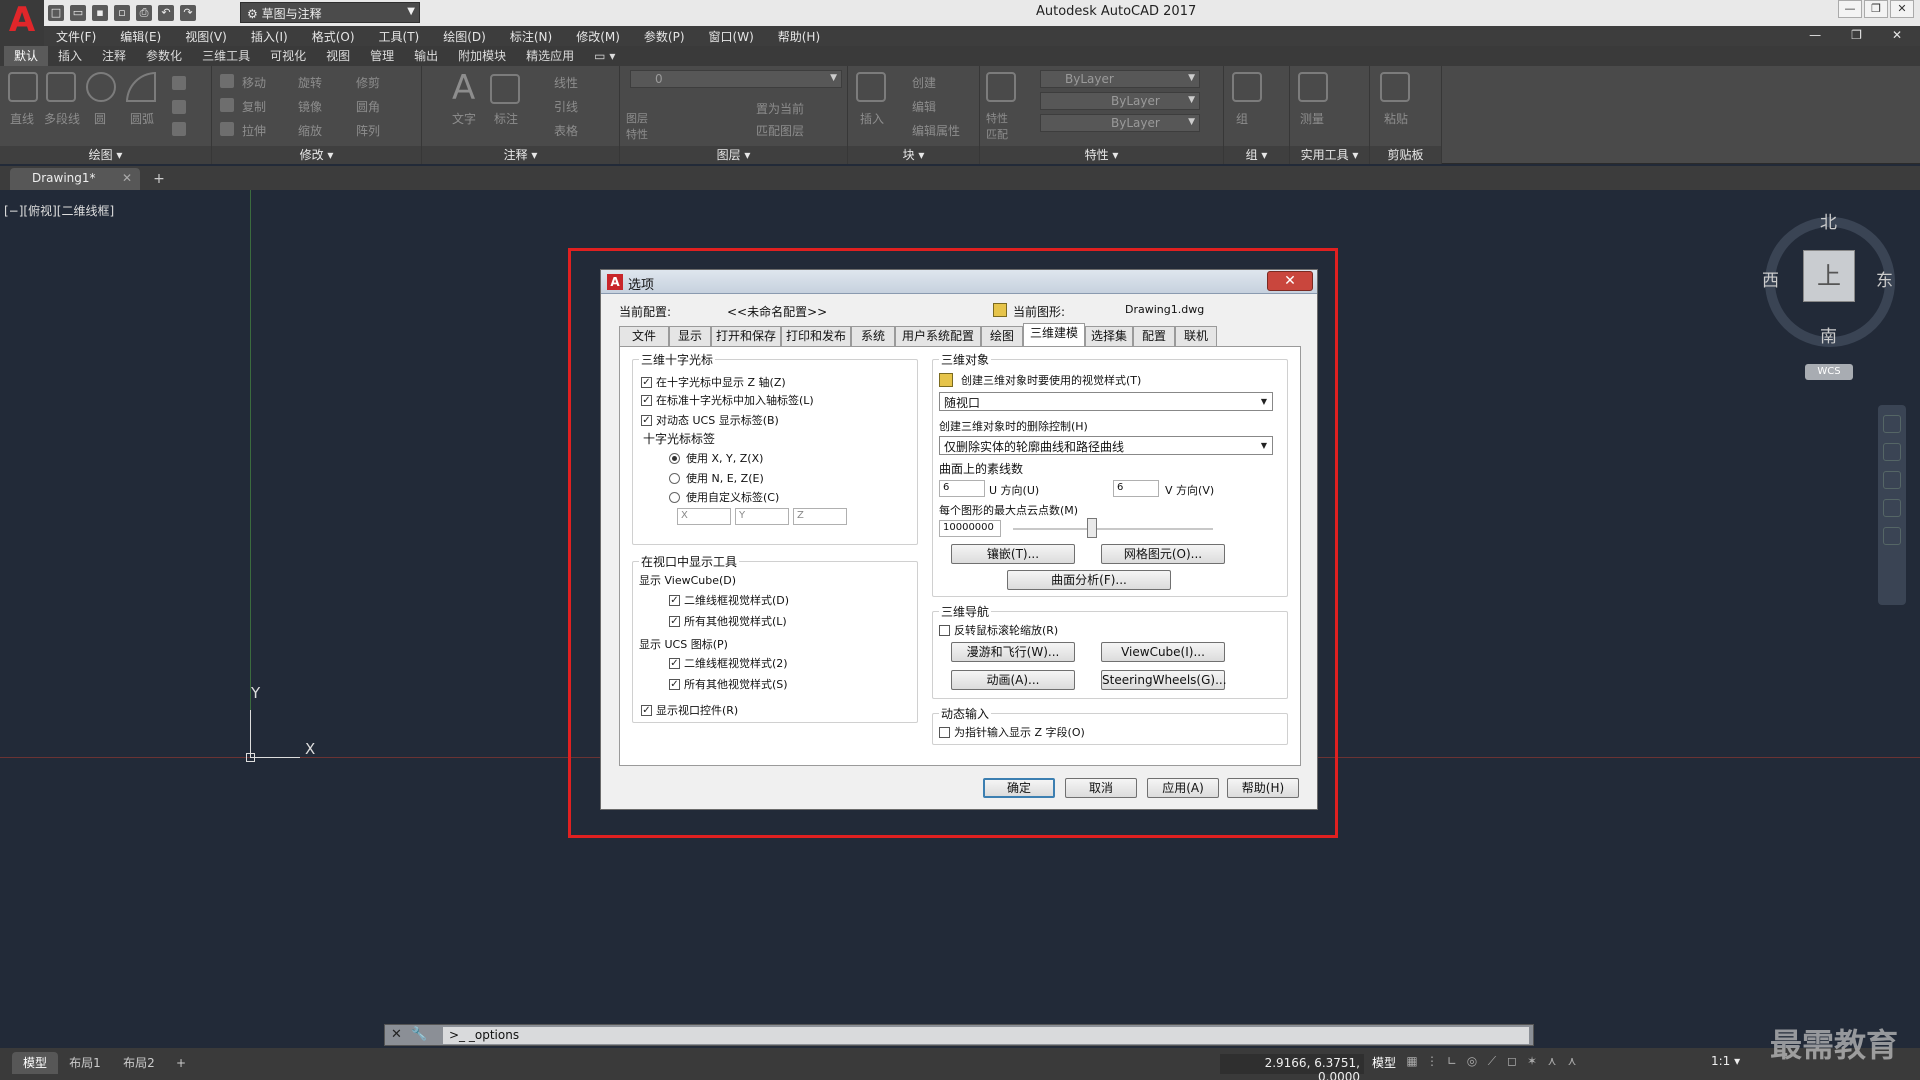 This screenshot has width=1920, height=1080. I want to click on u-isolines-field: 6, so click(962, 488).